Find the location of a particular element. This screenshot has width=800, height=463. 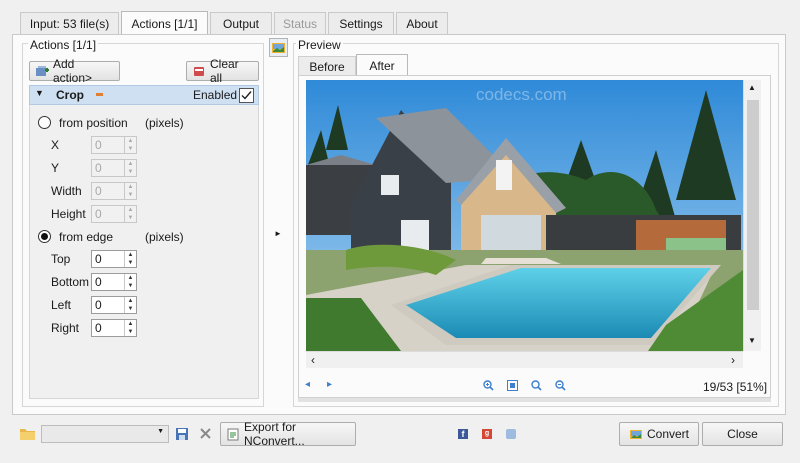

convert-button: Convert is located at coordinates (659, 434).